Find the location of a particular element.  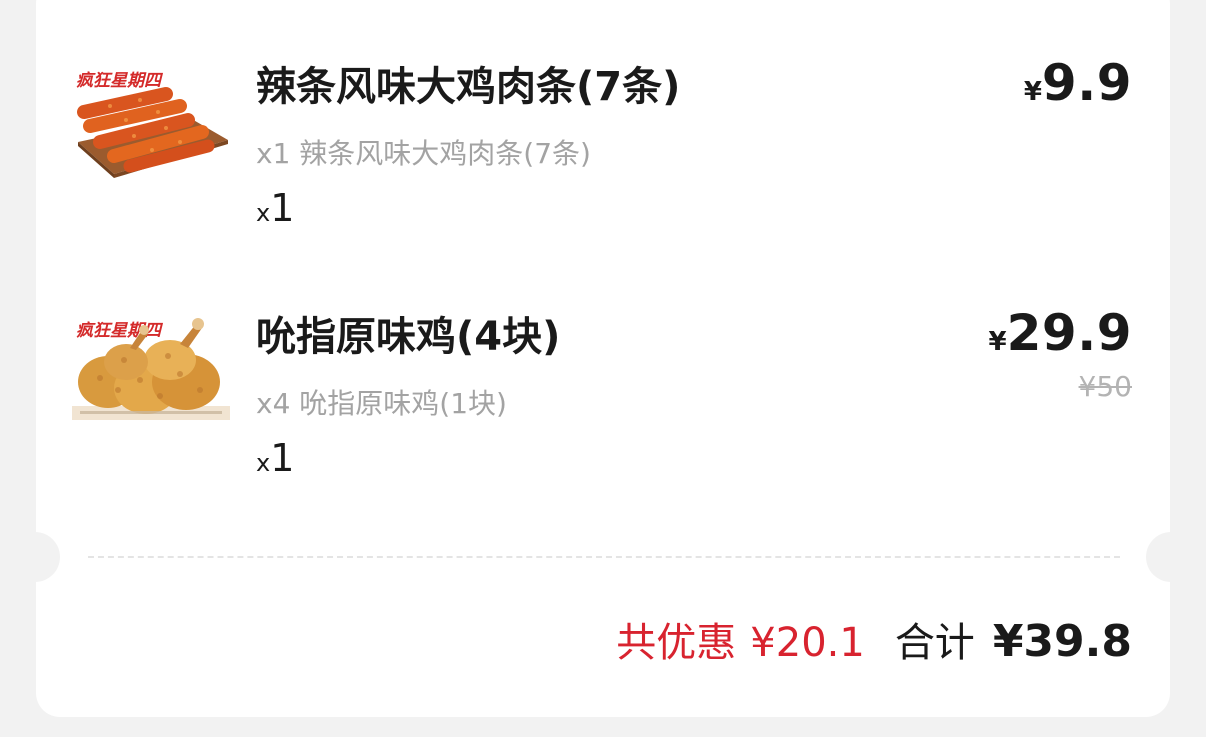

chicken-strips-image: 疯狂星期四 is located at coordinates (152, 124).